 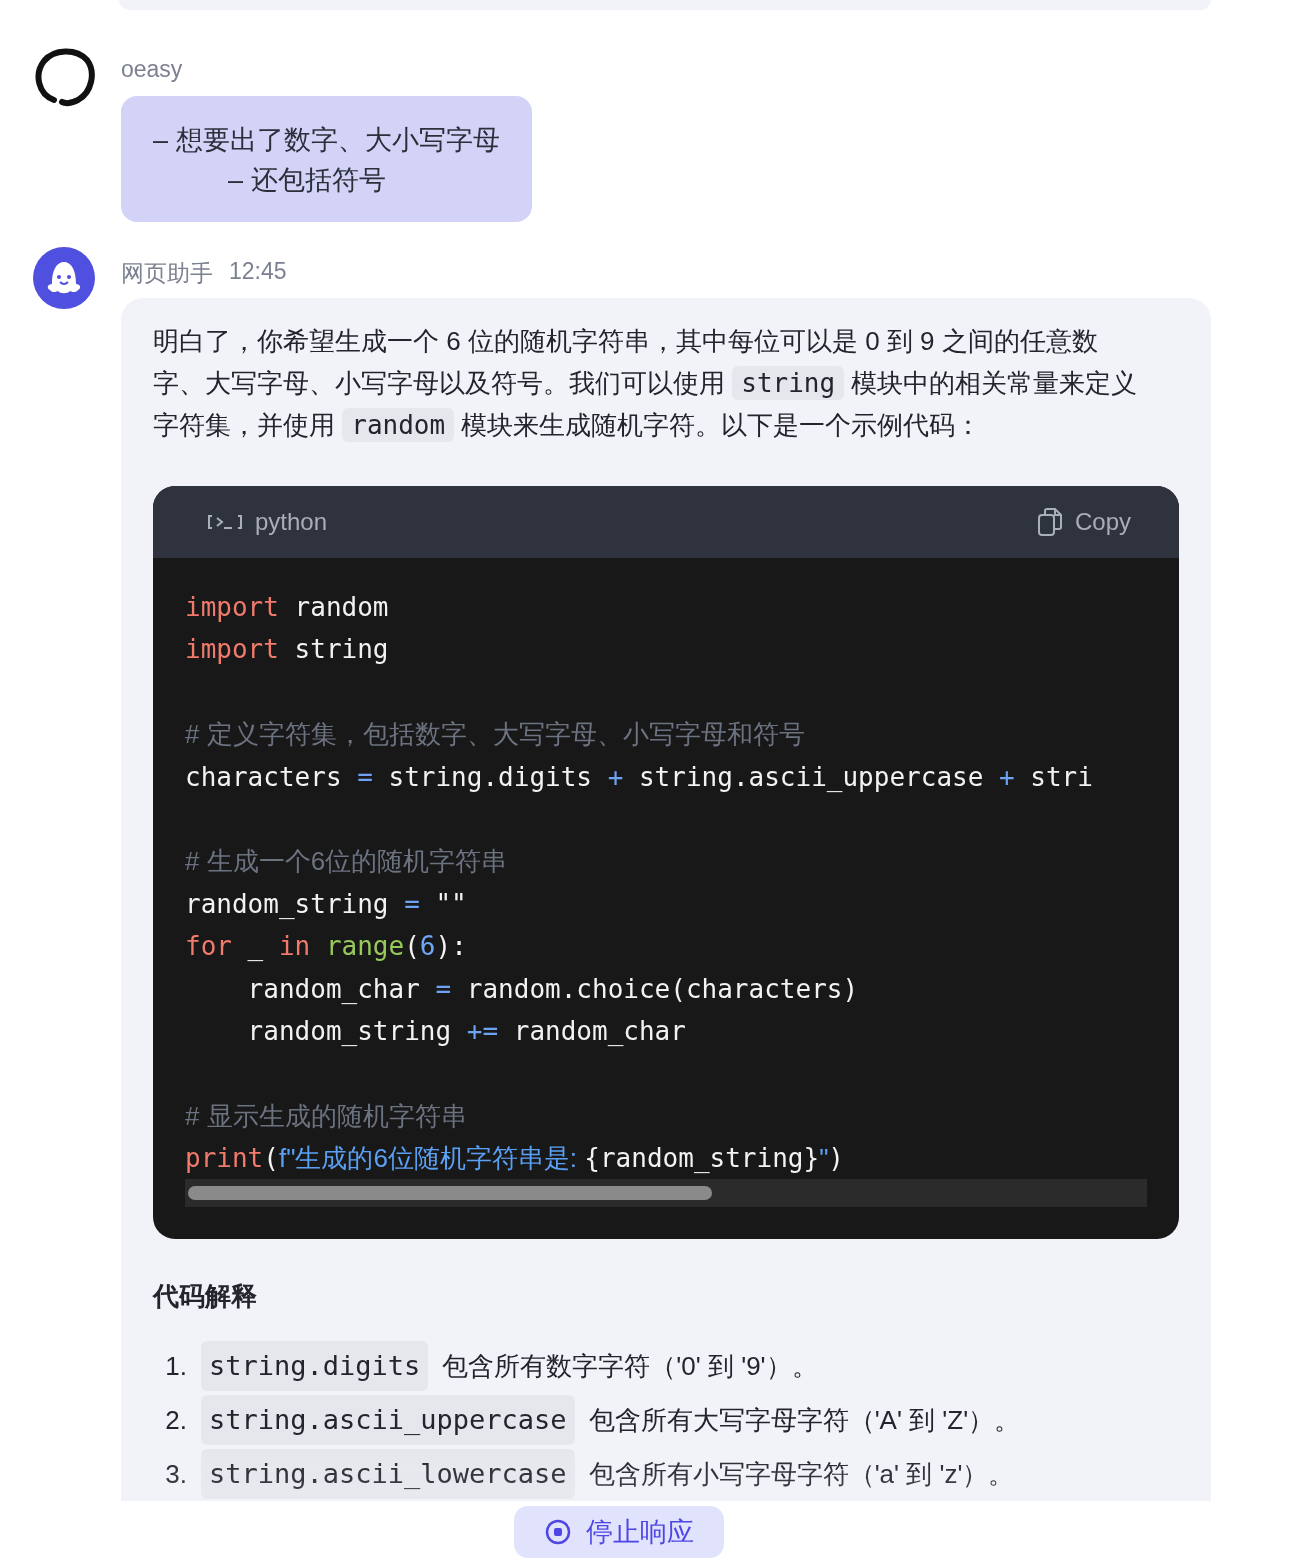 I want to click on list-number: 2., so click(x=175, y=1421).